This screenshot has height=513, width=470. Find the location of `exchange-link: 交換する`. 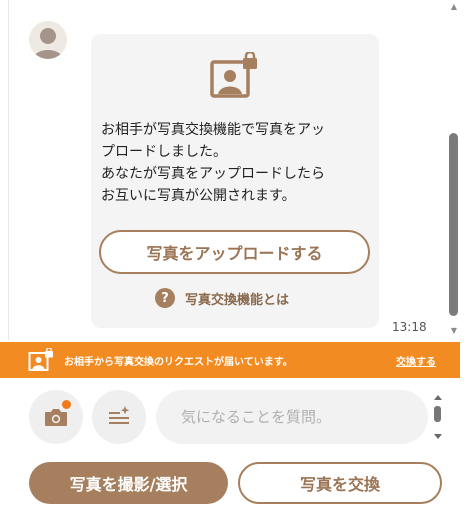

exchange-link: 交換する is located at coordinates (416, 360).